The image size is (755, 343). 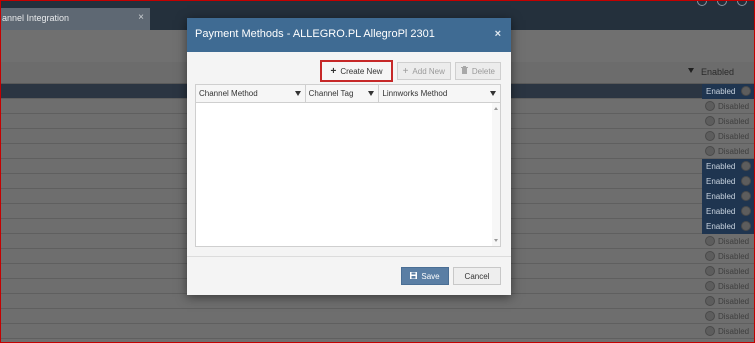 What do you see at coordinates (228, 93) in the screenshot?
I see `column-label: Channel Method` at bounding box center [228, 93].